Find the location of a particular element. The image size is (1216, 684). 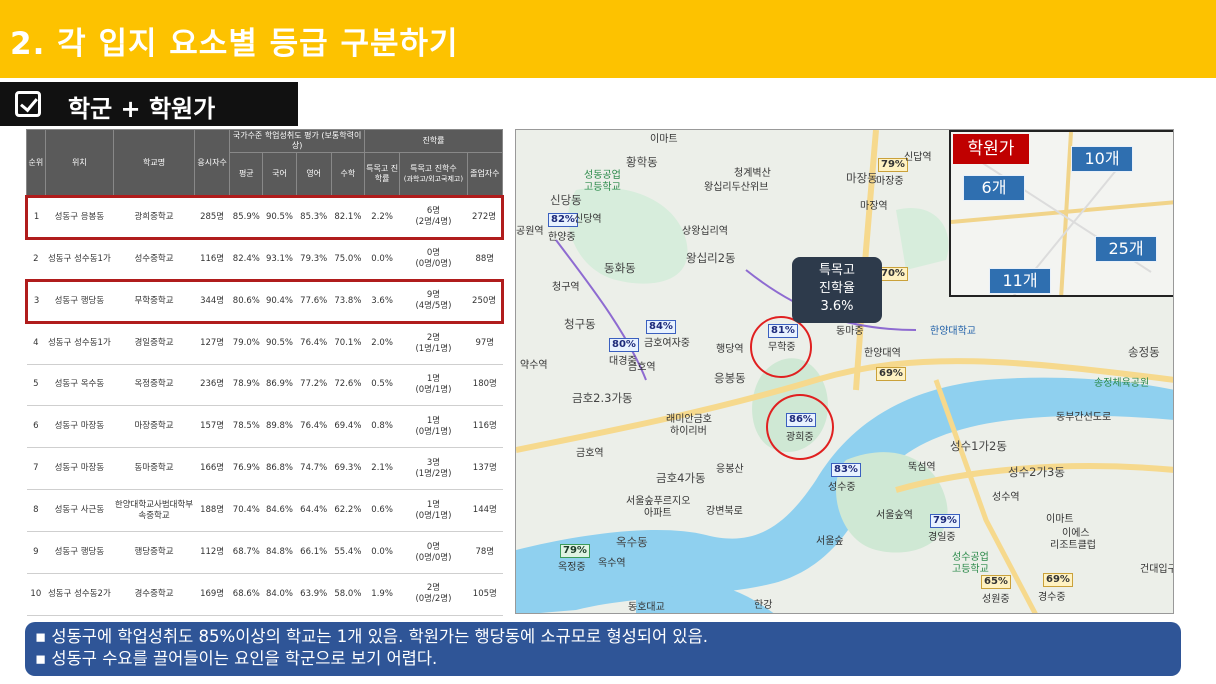

grads-cell: 78명 is located at coordinates (485, 553).